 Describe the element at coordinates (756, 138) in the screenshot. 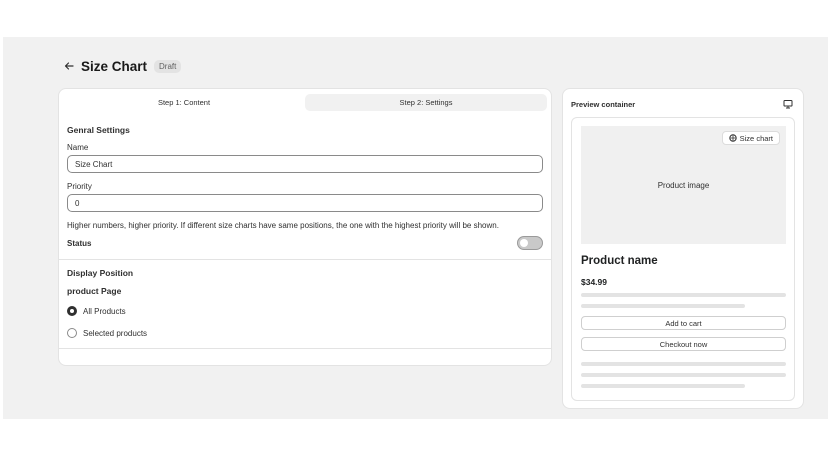

I see `size-chart-label: Size chart` at that location.